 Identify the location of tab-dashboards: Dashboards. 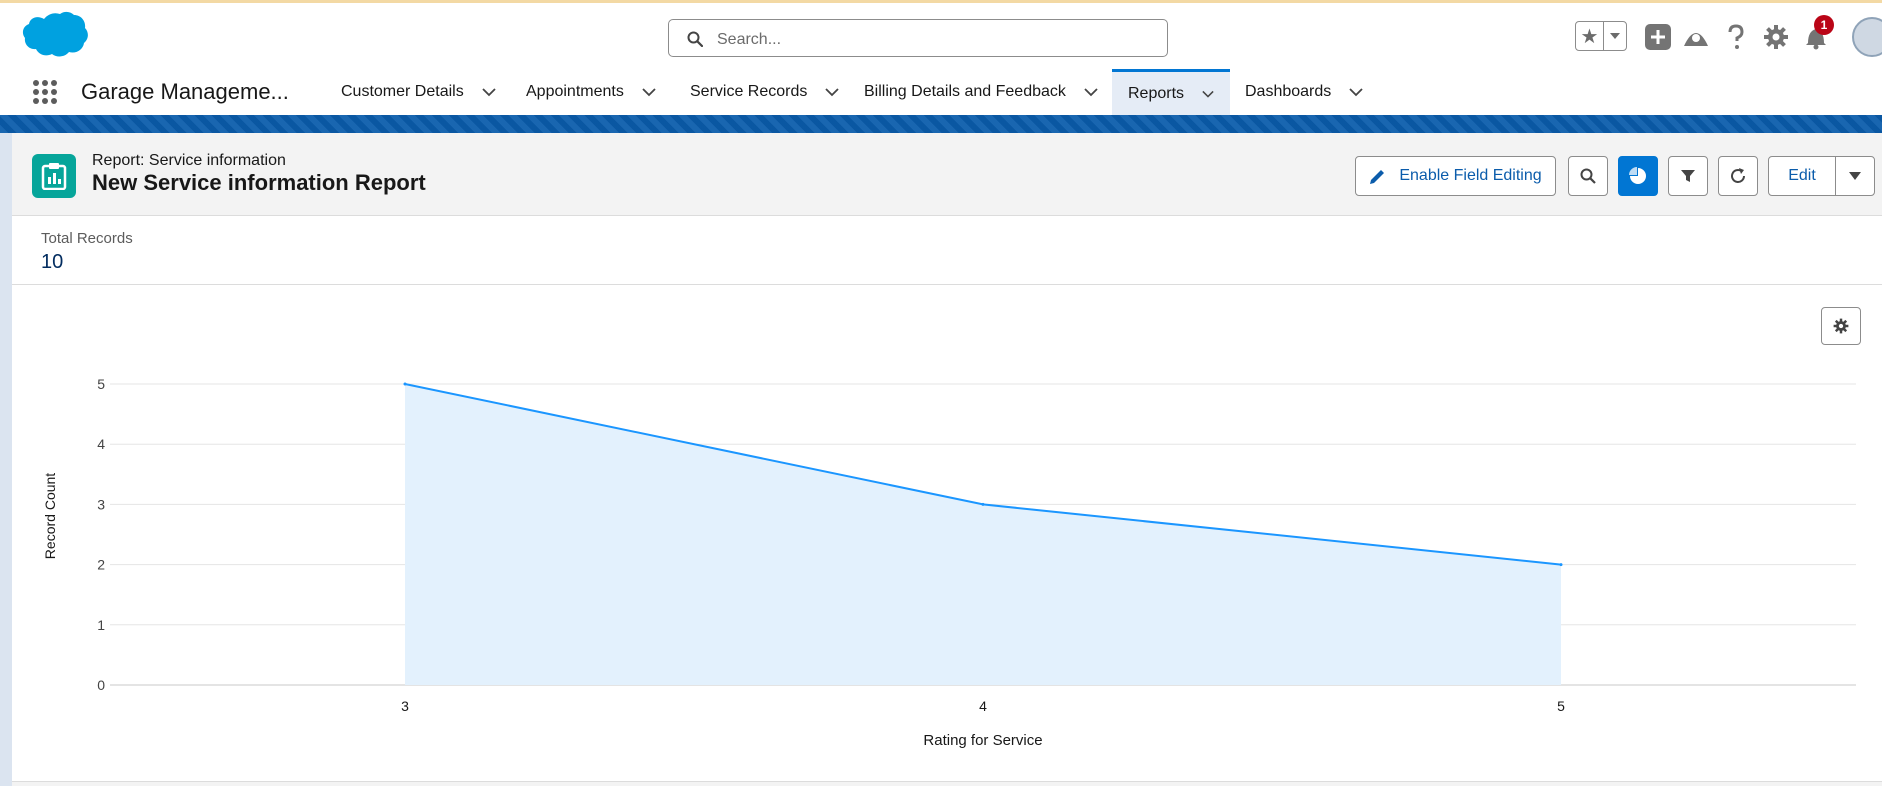
(1304, 92).